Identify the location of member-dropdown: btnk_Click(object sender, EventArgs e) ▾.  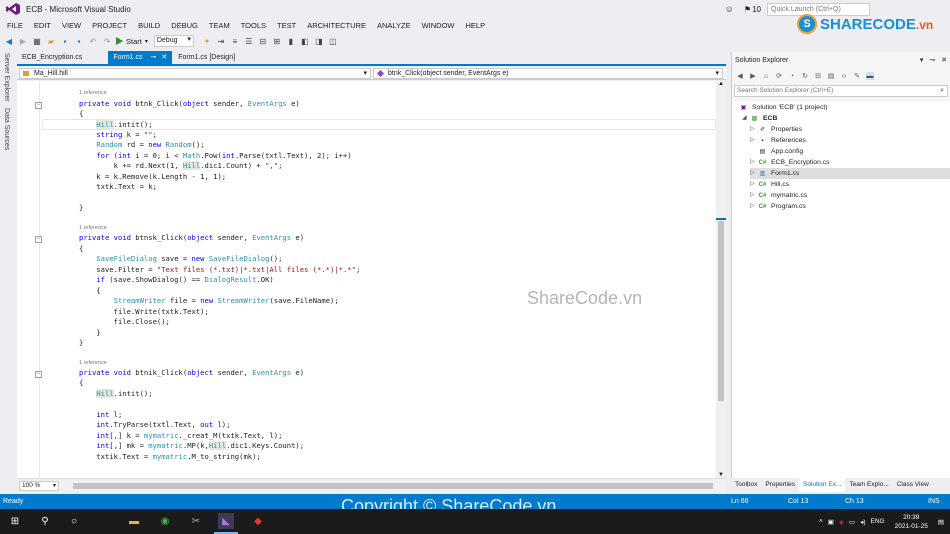
(548, 73).